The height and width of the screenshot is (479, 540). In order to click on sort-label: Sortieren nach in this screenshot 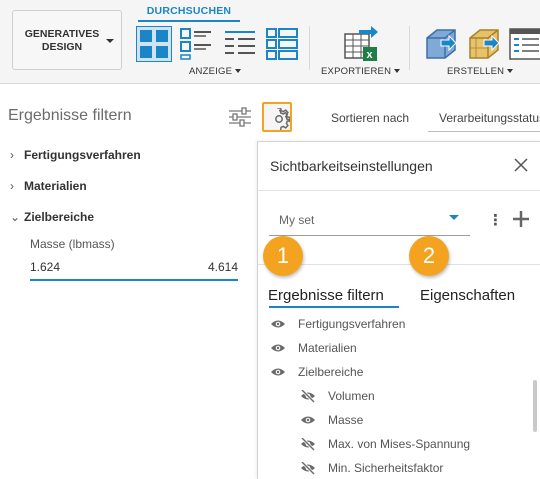, I will do `click(370, 118)`.